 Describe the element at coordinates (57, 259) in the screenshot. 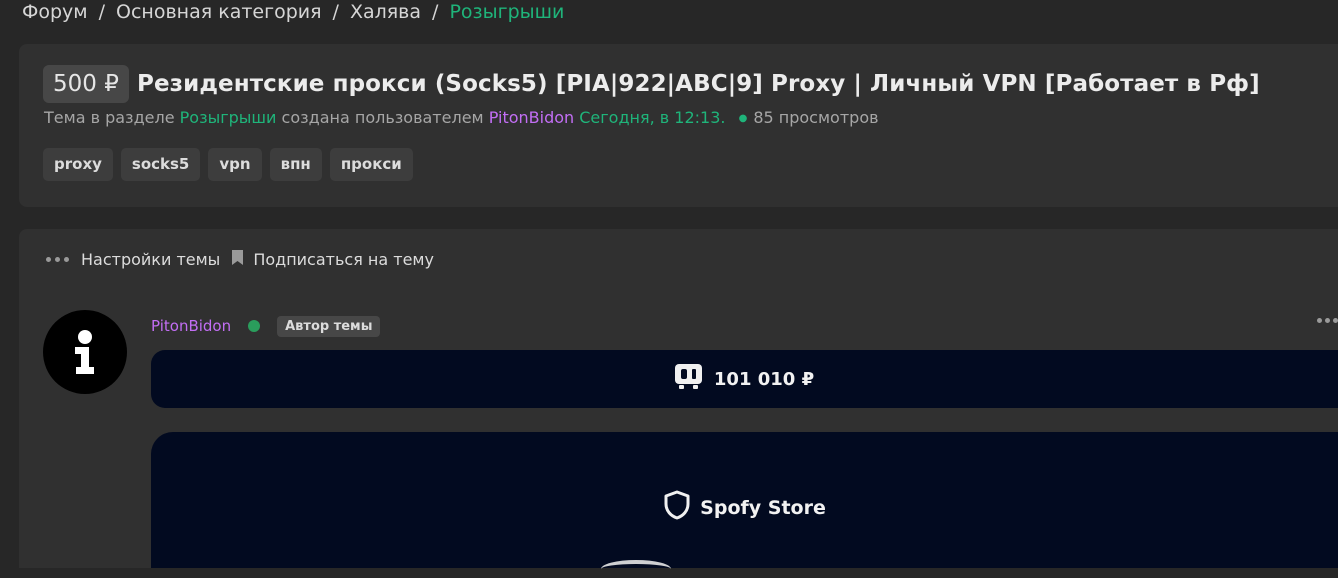

I see `dots-icon` at that location.